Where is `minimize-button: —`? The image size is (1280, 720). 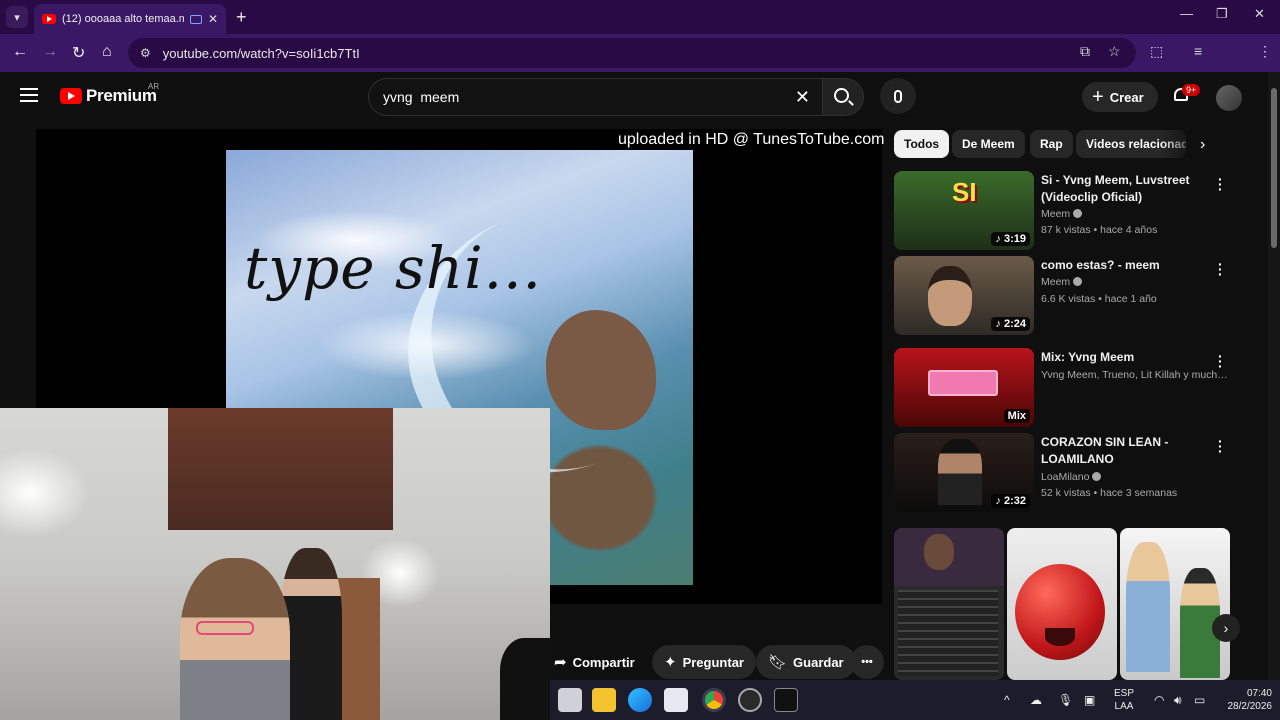
minimize-button: — is located at coordinates (1186, 13).